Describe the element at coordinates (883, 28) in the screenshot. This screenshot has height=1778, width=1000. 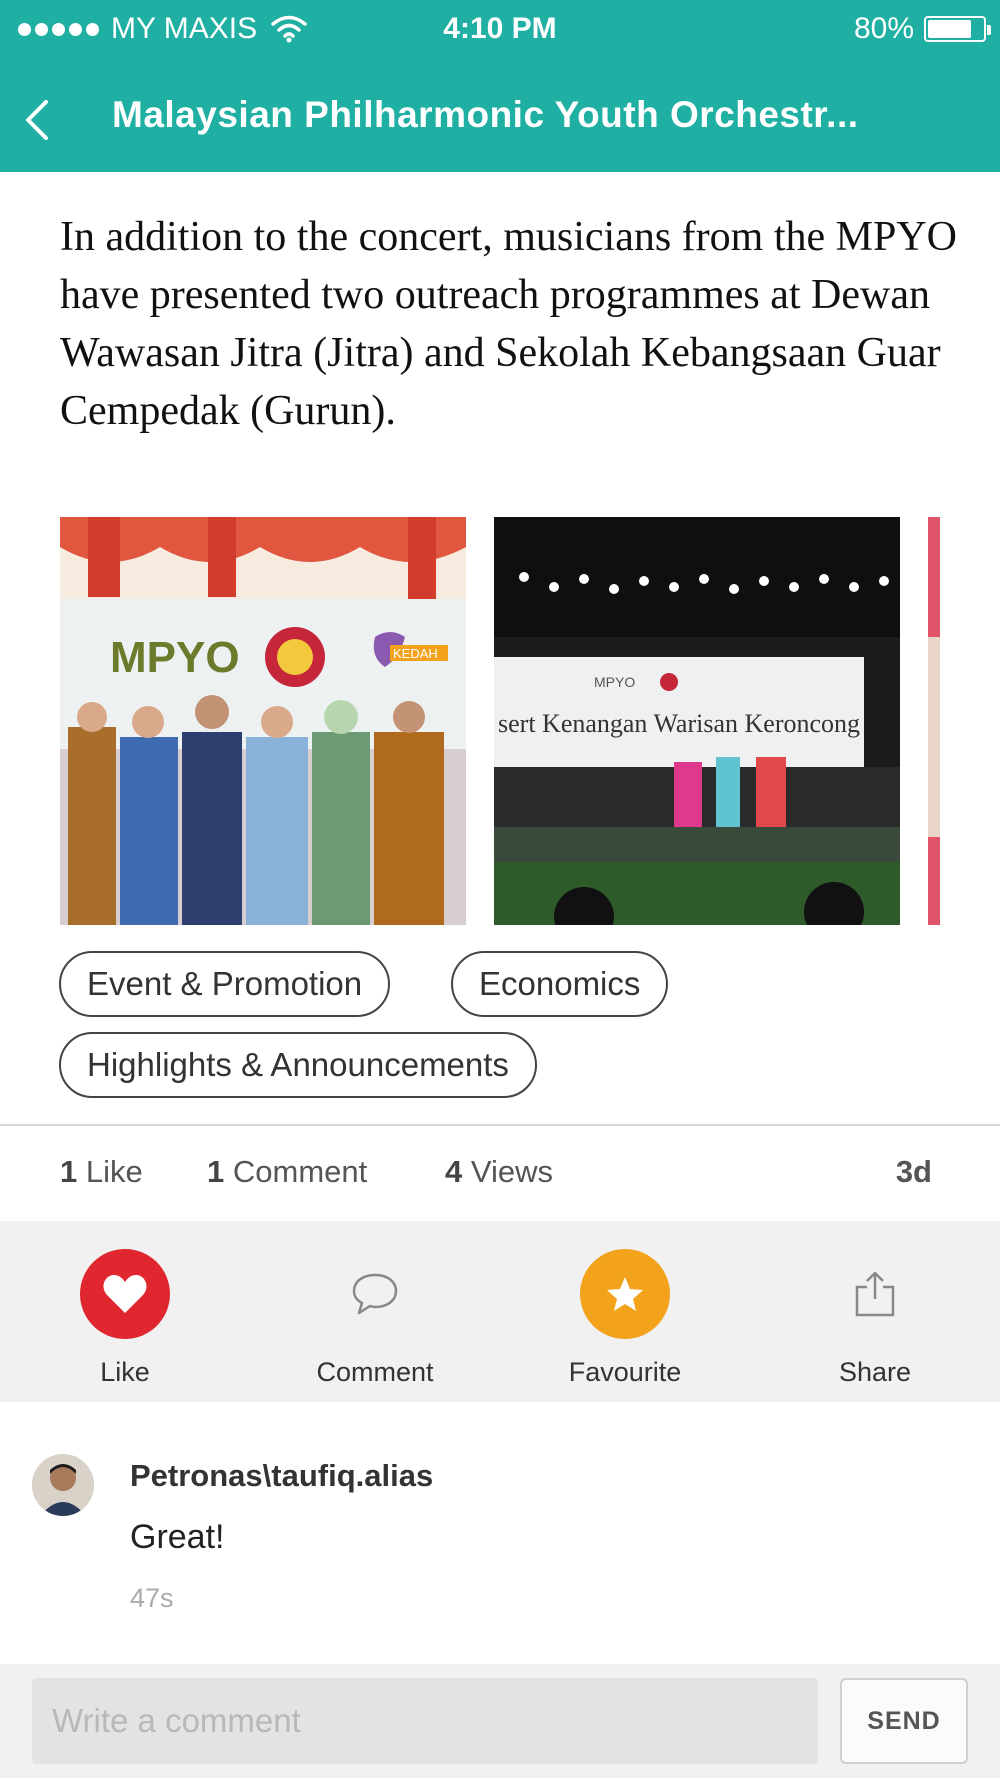
I see `battery-percent: 80%` at that location.